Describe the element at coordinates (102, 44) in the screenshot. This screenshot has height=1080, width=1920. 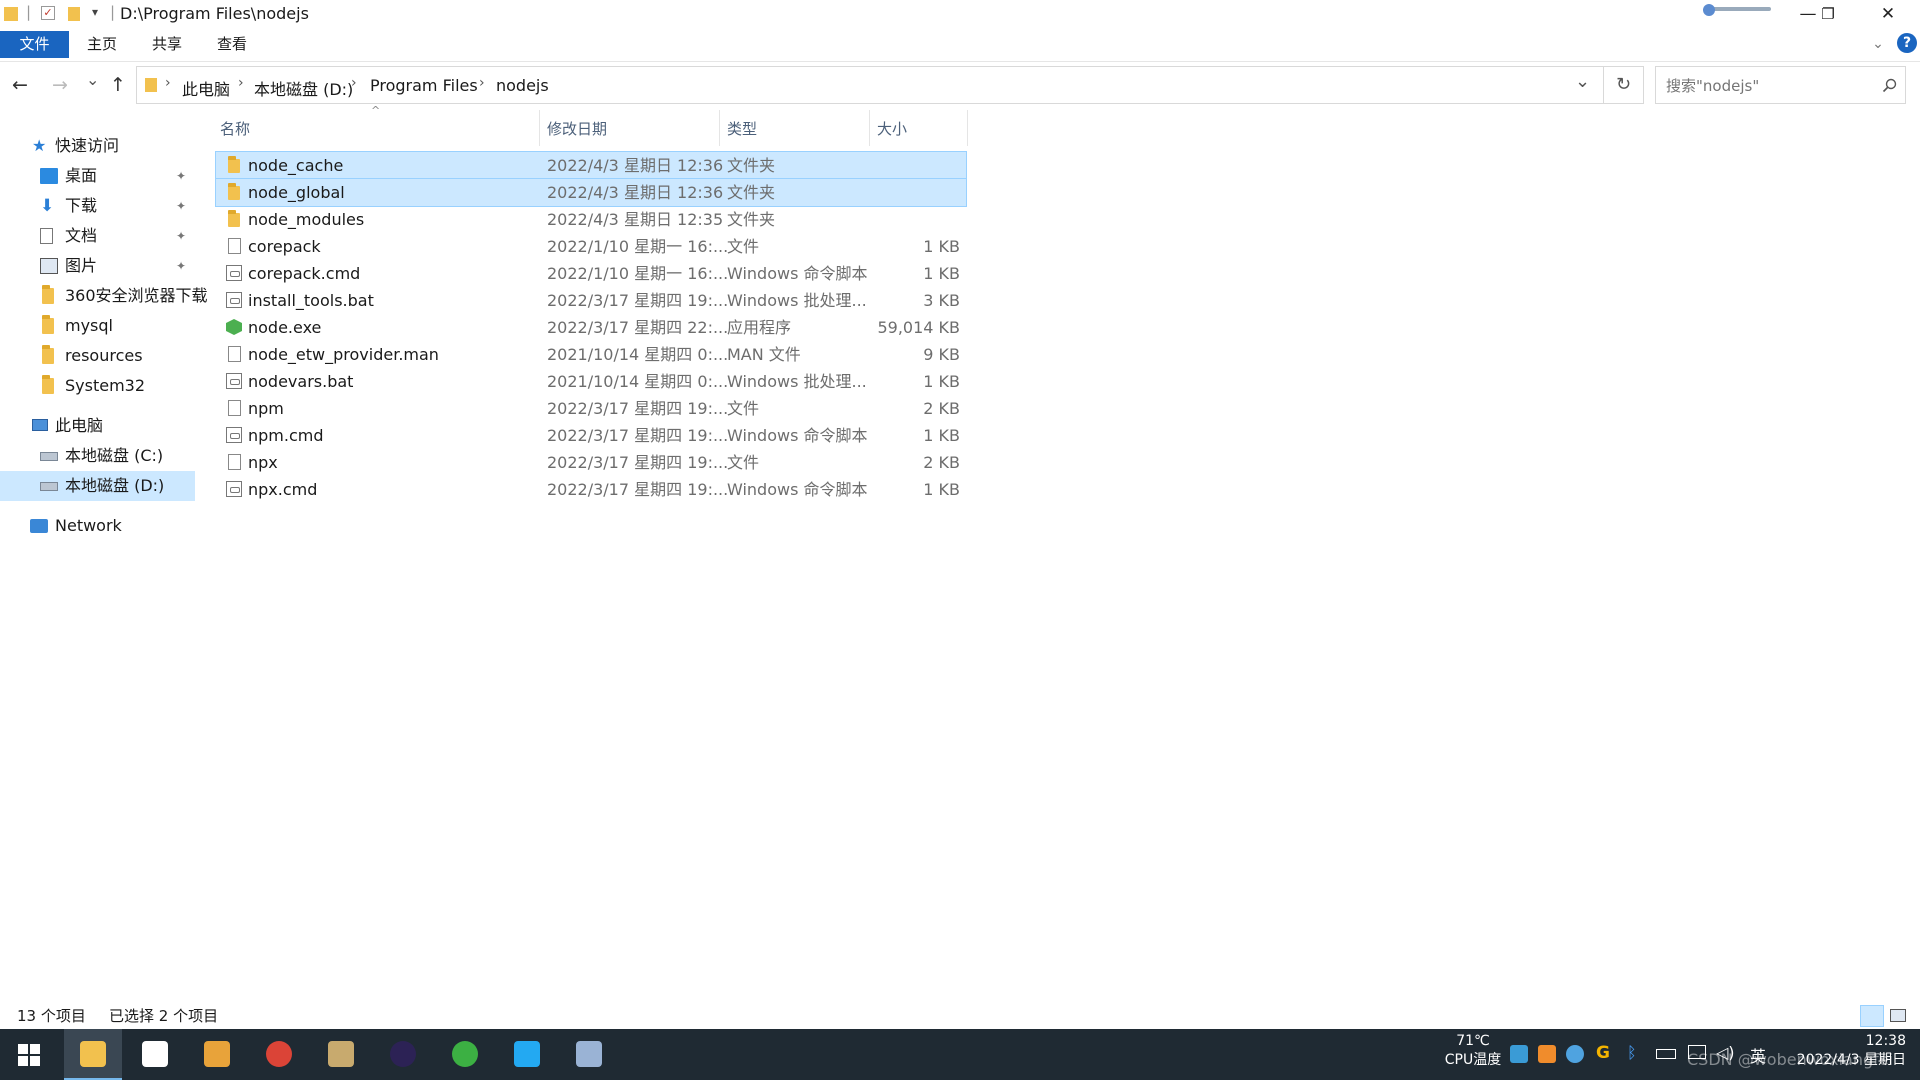
I see `tab-home: 主页` at that location.